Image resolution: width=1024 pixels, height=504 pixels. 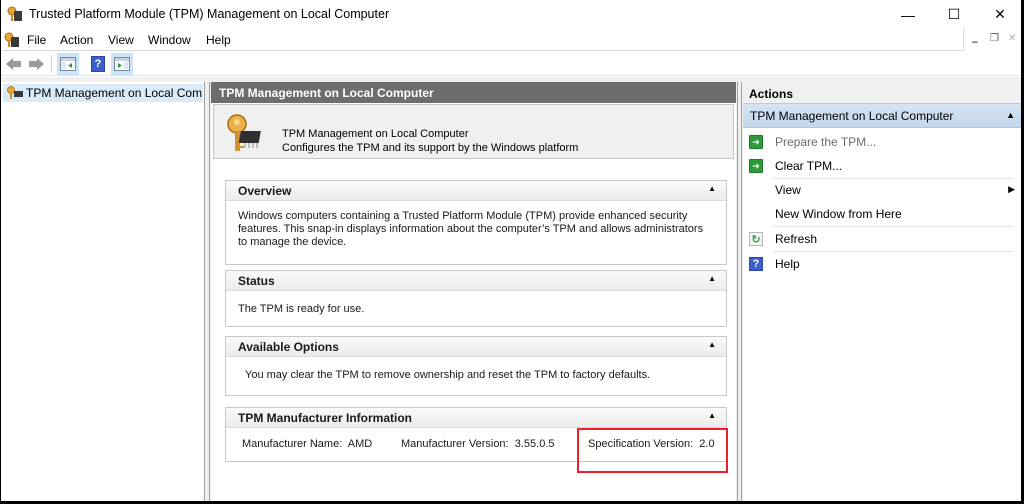 What do you see at coordinates (36, 40) in the screenshot?
I see `menu-file: File` at bounding box center [36, 40].